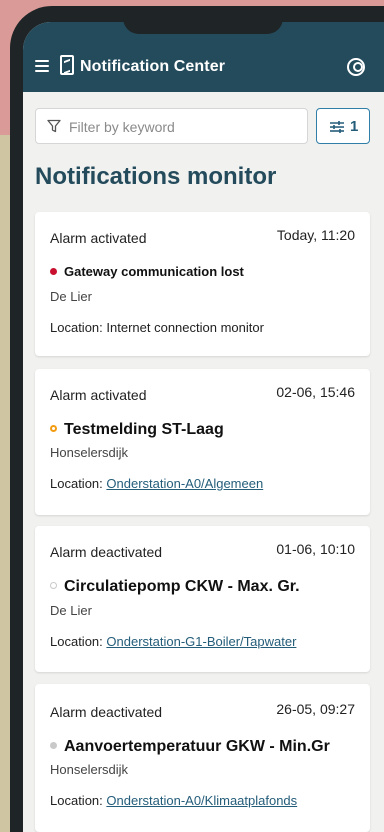 Image resolution: width=384 pixels, height=832 pixels. I want to click on notification-time: 26-05, 09:27, so click(315, 709).